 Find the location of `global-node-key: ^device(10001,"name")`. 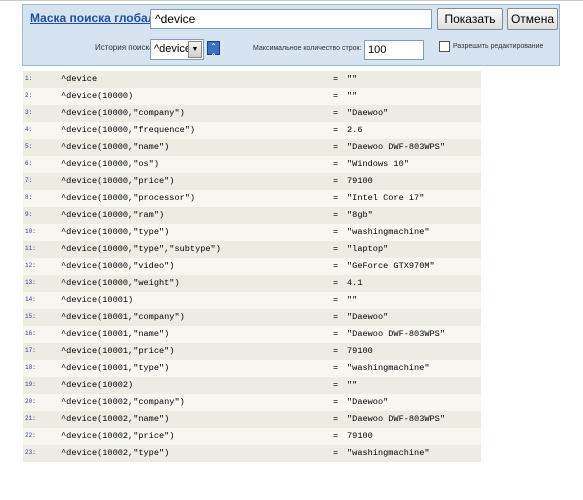

global-node-key: ^device(10001,"name") is located at coordinates (115, 334).